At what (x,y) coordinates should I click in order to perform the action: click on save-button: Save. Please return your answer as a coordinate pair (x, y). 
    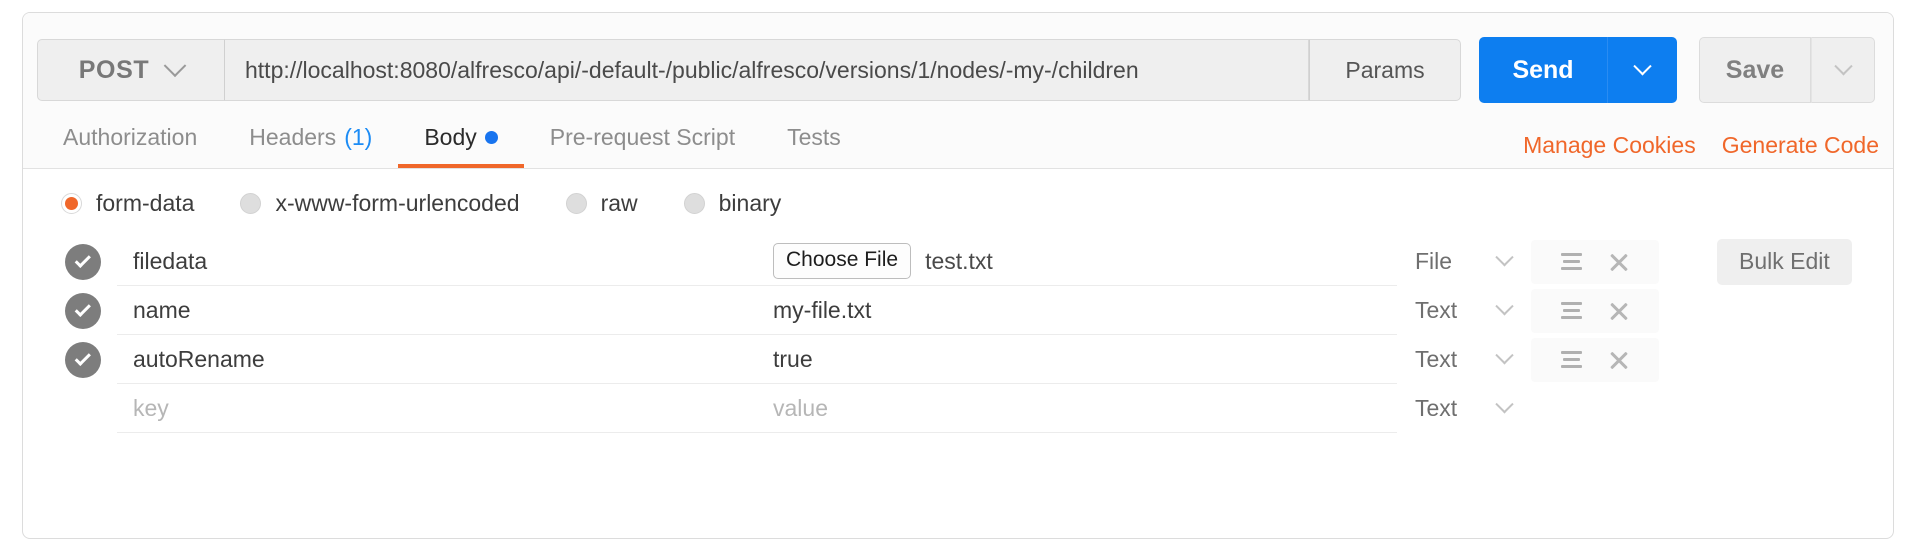
    Looking at the image, I should click on (1755, 70).